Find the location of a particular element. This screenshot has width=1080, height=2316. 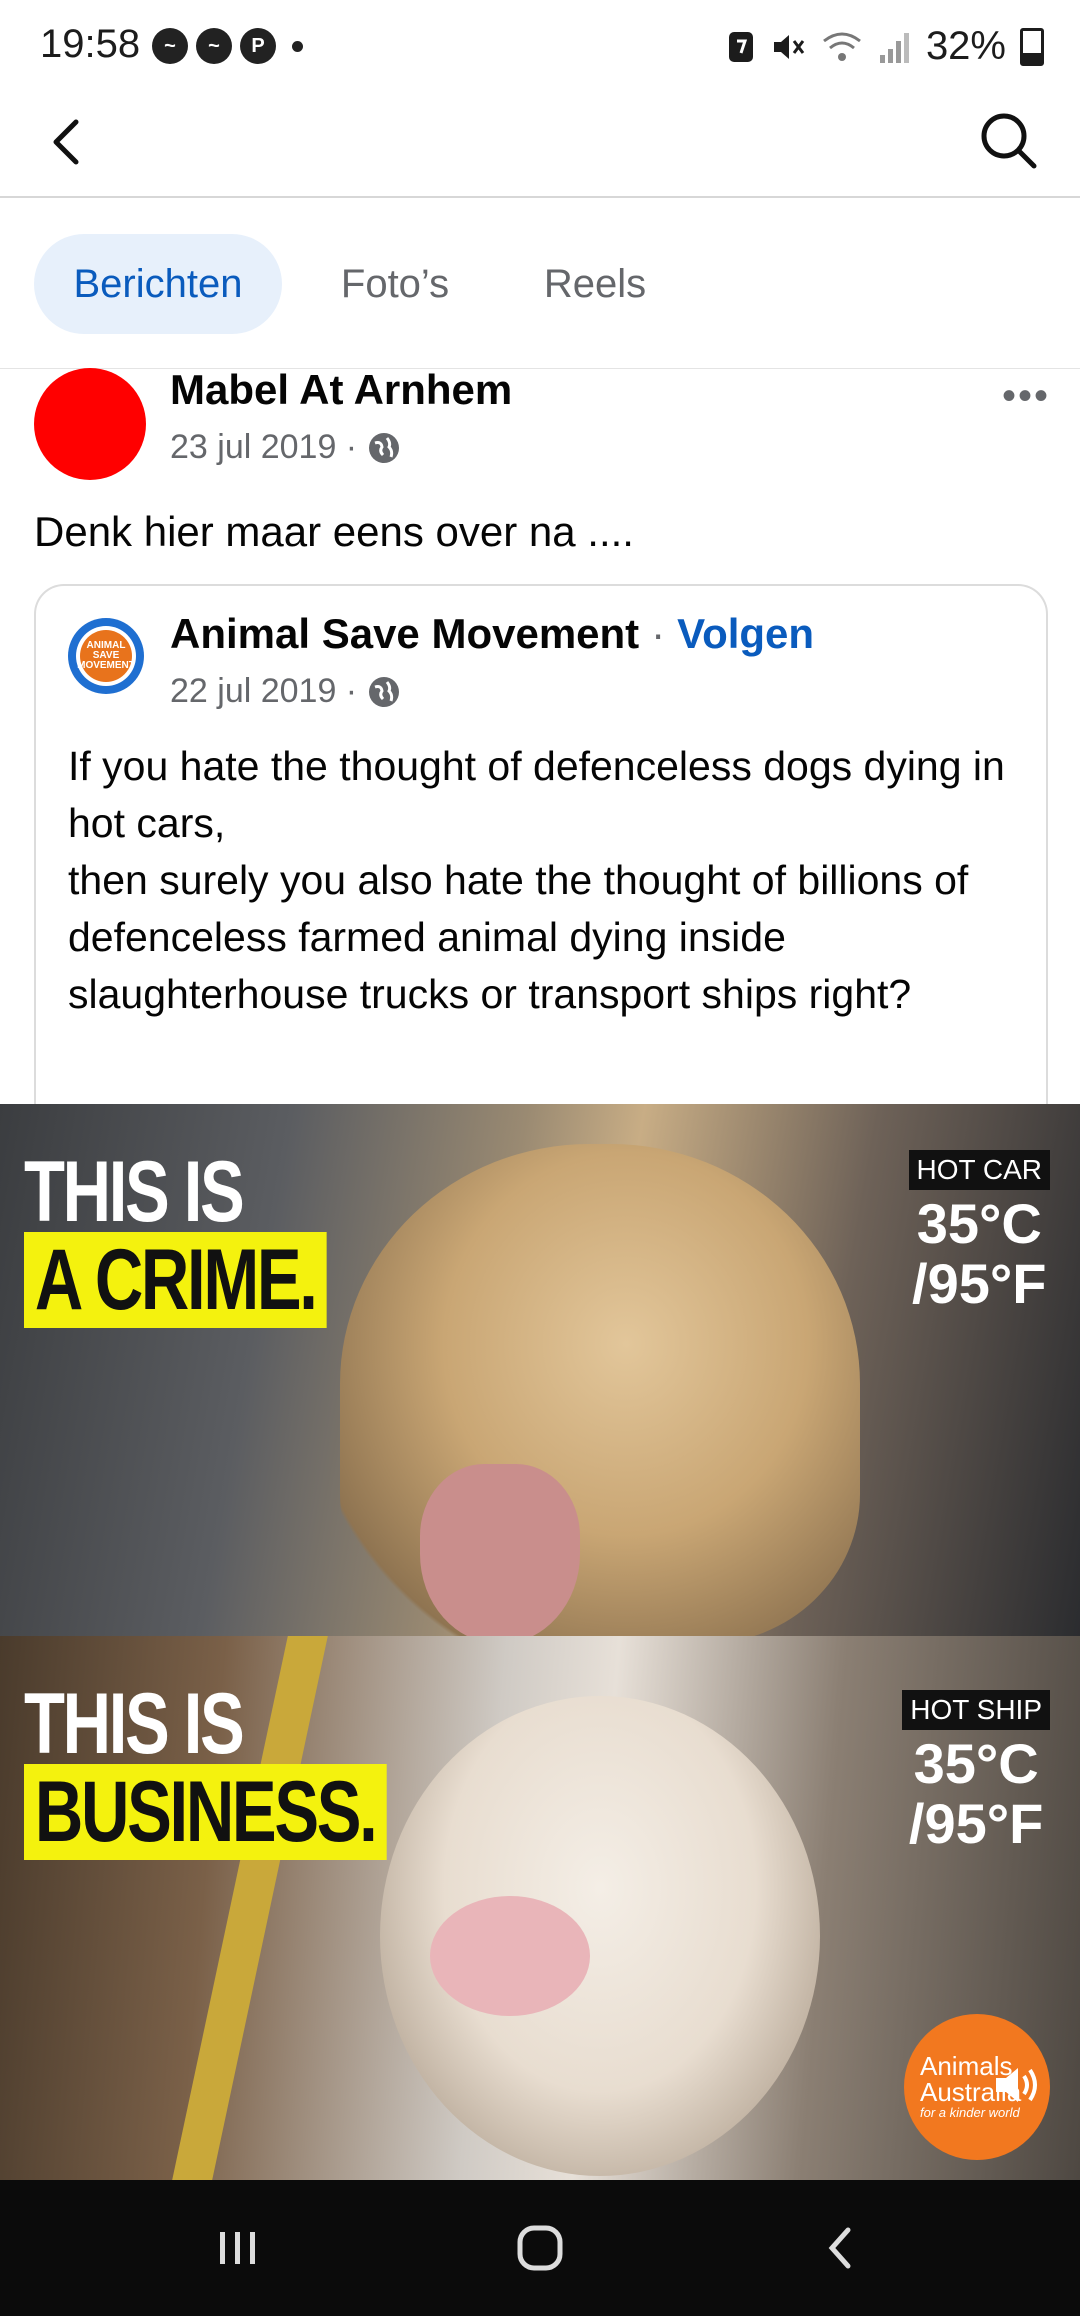

sheep-snout is located at coordinates (510, 1956).